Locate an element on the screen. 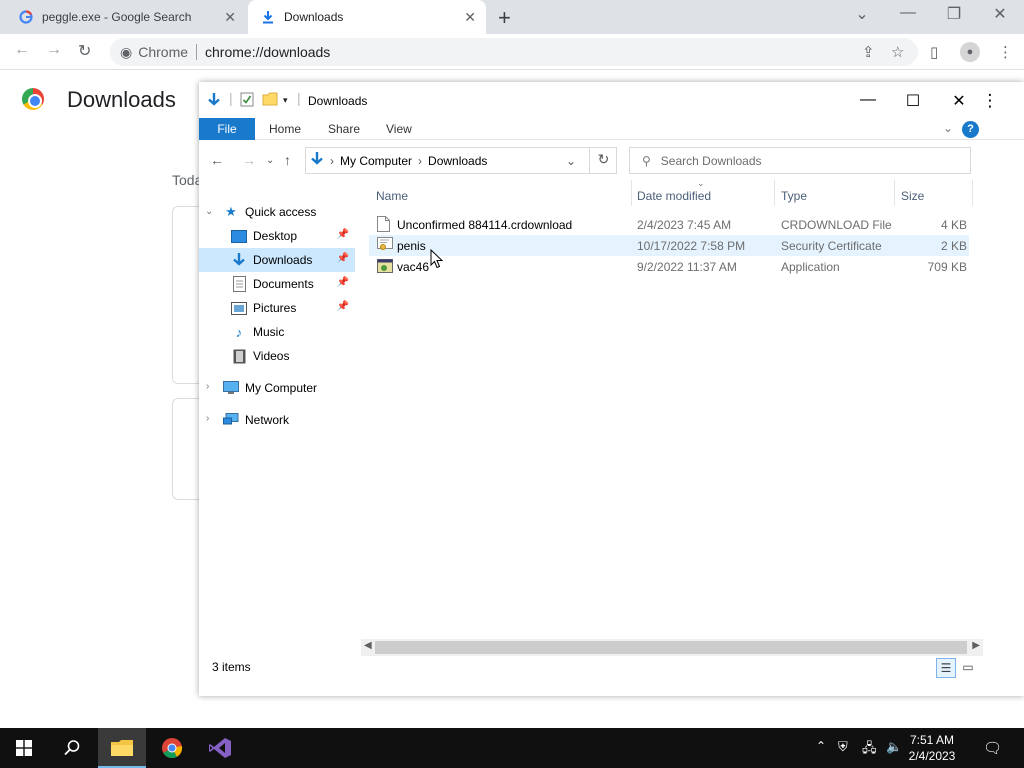 The width and height of the screenshot is (1024, 768). details-view-icon: ☰ is located at coordinates (946, 668).